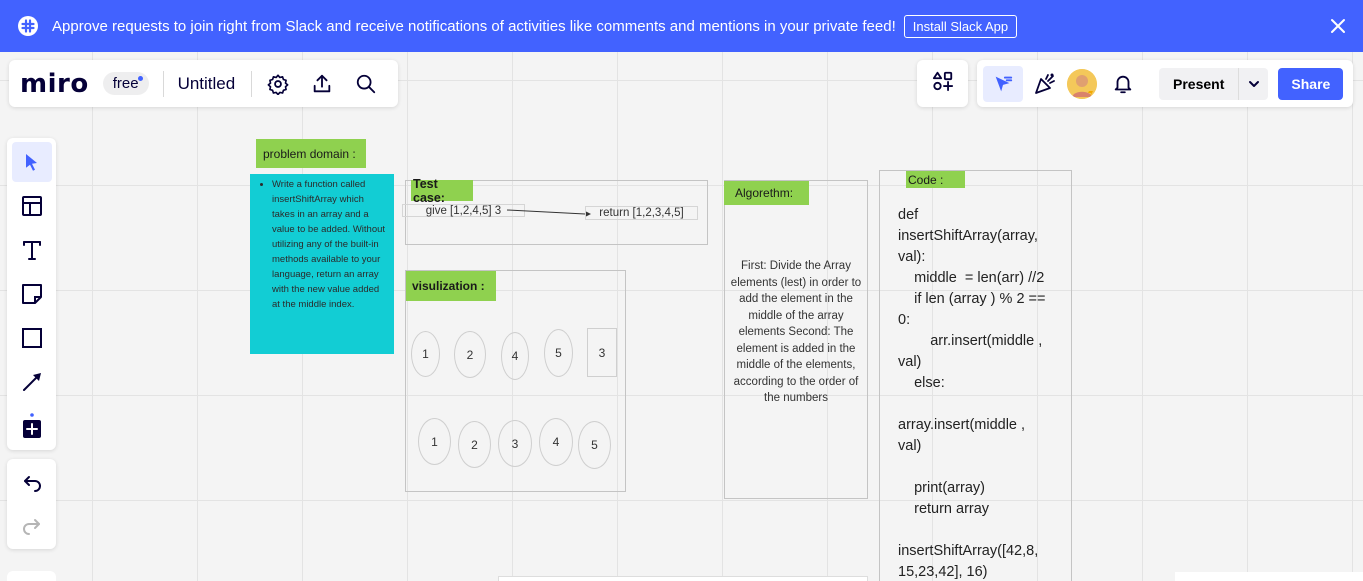 This screenshot has width=1363, height=581. I want to click on search-icon, so click(366, 84).